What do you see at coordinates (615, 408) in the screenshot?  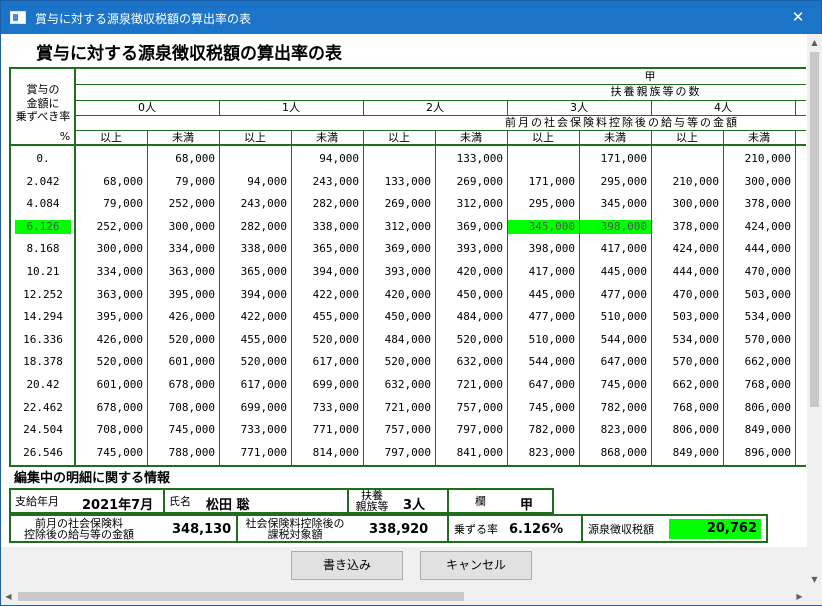 I see `table-cell: 782,000` at bounding box center [615, 408].